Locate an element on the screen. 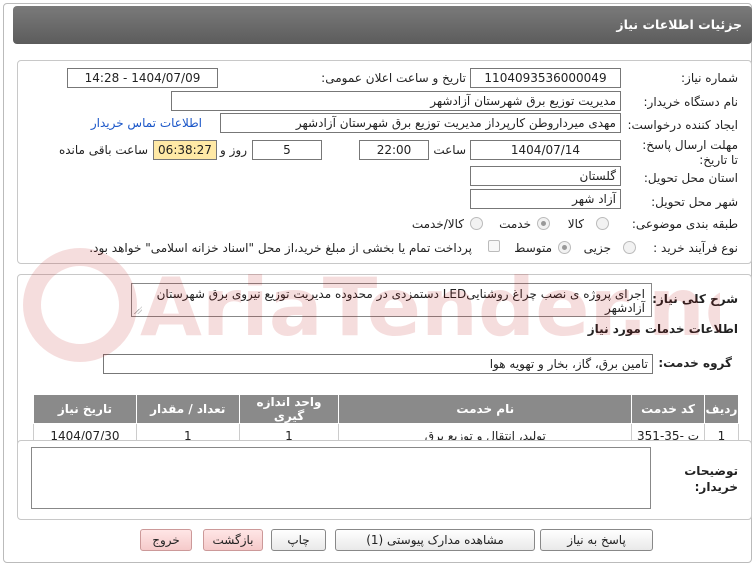 The width and height of the screenshot is (755, 566). print-button: چاپ is located at coordinates (298, 540).